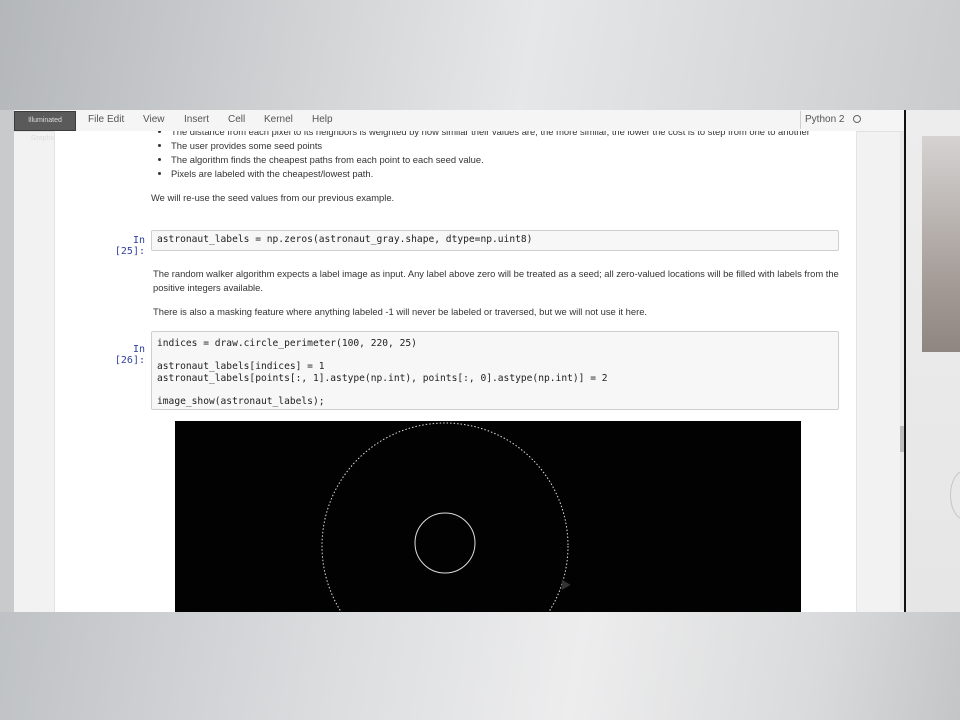  I want to click on label-circle-perimeter, so click(445, 543).